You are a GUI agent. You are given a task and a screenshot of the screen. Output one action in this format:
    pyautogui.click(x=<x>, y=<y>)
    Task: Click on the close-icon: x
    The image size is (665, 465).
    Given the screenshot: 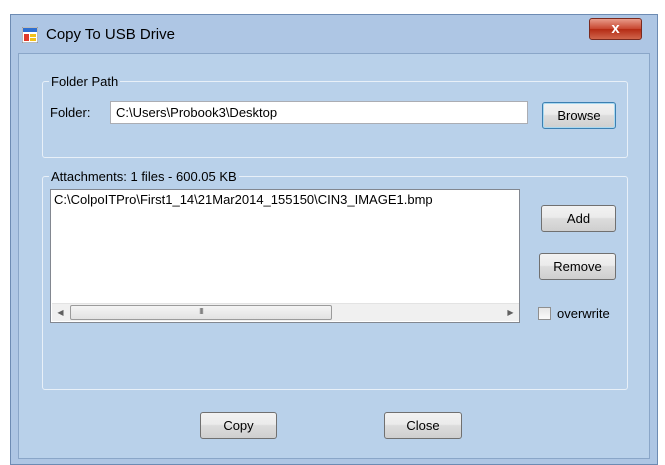 What is the action you would take?
    pyautogui.click(x=615, y=28)
    